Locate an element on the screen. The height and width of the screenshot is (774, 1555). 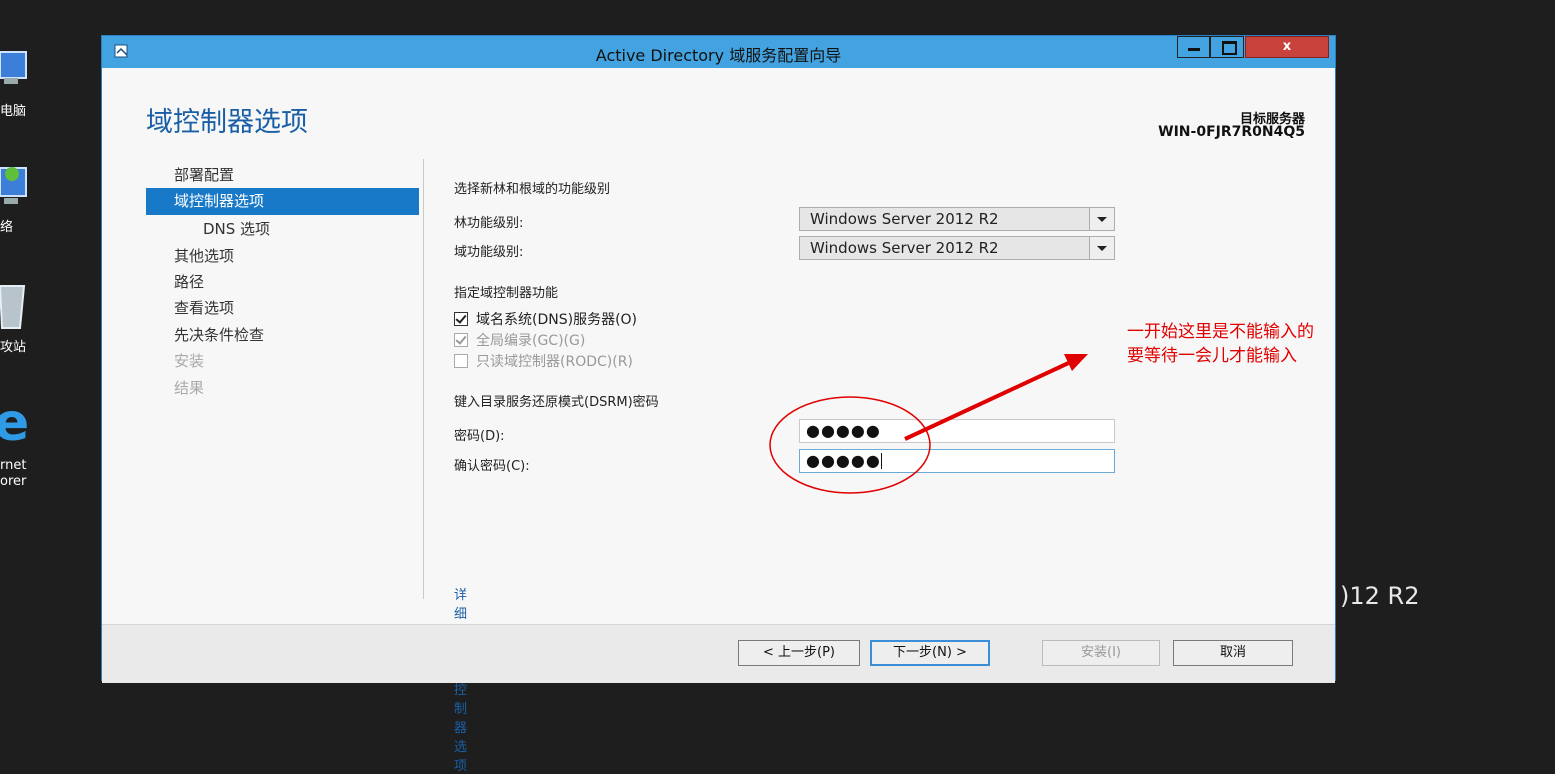
annotation-arrow-line is located at coordinates (990, 399).